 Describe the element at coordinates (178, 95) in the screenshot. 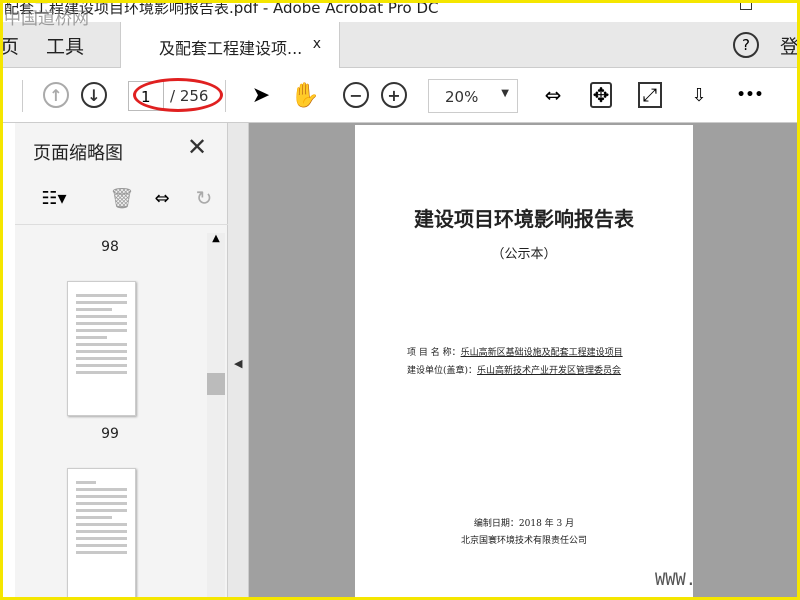

I see `red-annotation-circle` at that location.